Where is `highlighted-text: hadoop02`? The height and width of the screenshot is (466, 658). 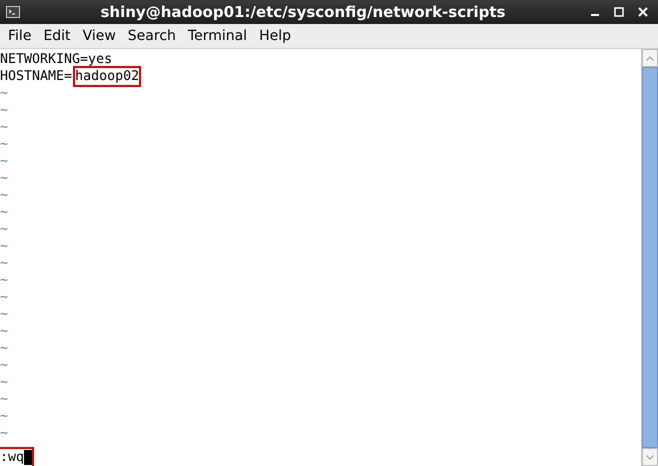
highlighted-text: hadoop02 is located at coordinates (107, 76).